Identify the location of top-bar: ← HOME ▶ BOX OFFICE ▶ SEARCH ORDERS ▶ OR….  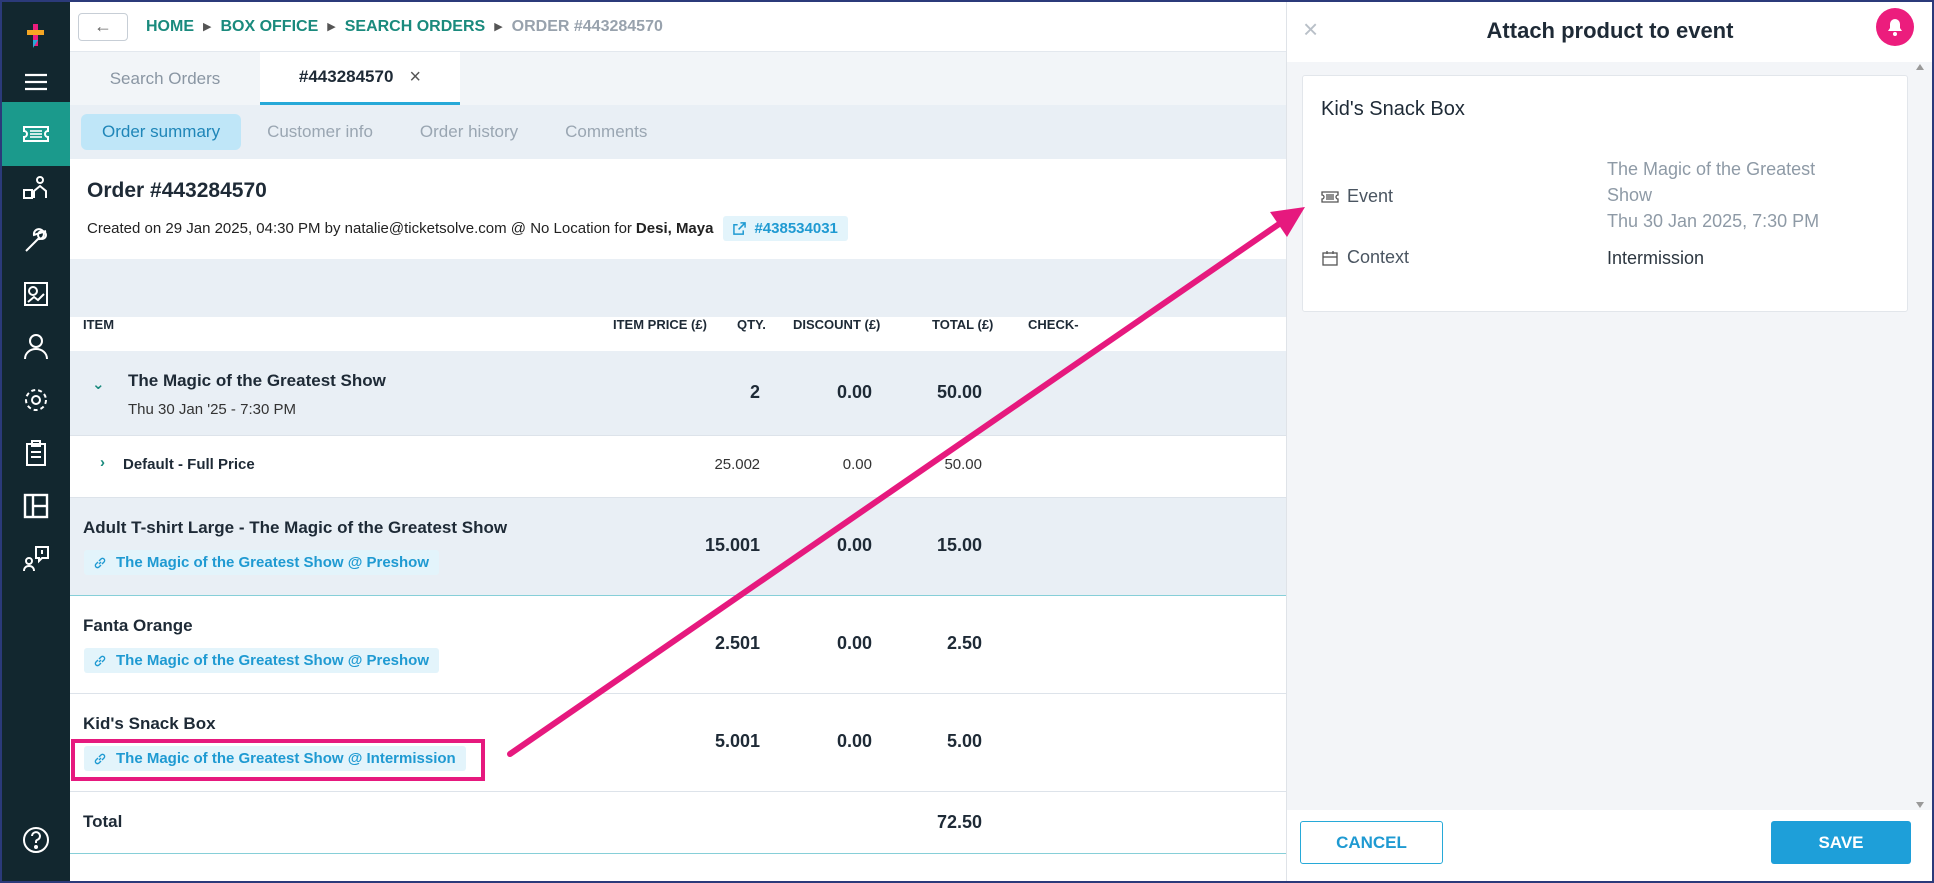
(678, 27).